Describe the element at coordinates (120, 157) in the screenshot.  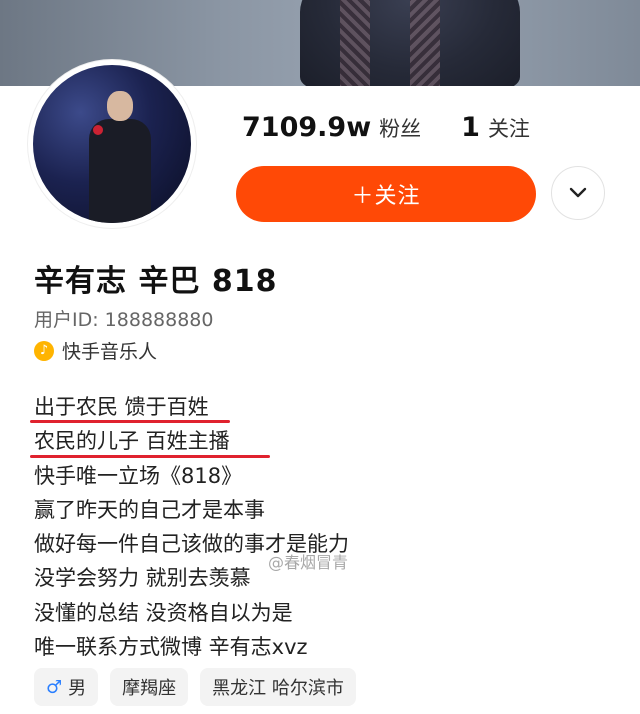
I see `avatar-person` at that location.